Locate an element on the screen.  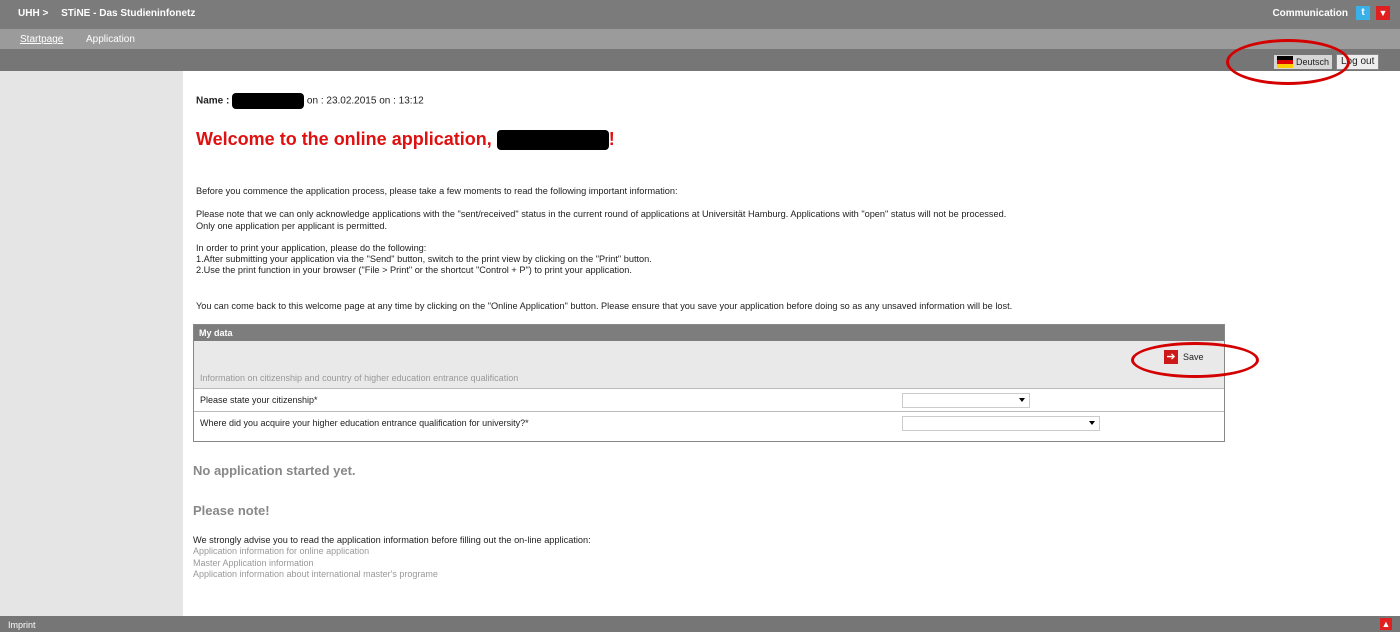
sidebar is located at coordinates (91, 343).